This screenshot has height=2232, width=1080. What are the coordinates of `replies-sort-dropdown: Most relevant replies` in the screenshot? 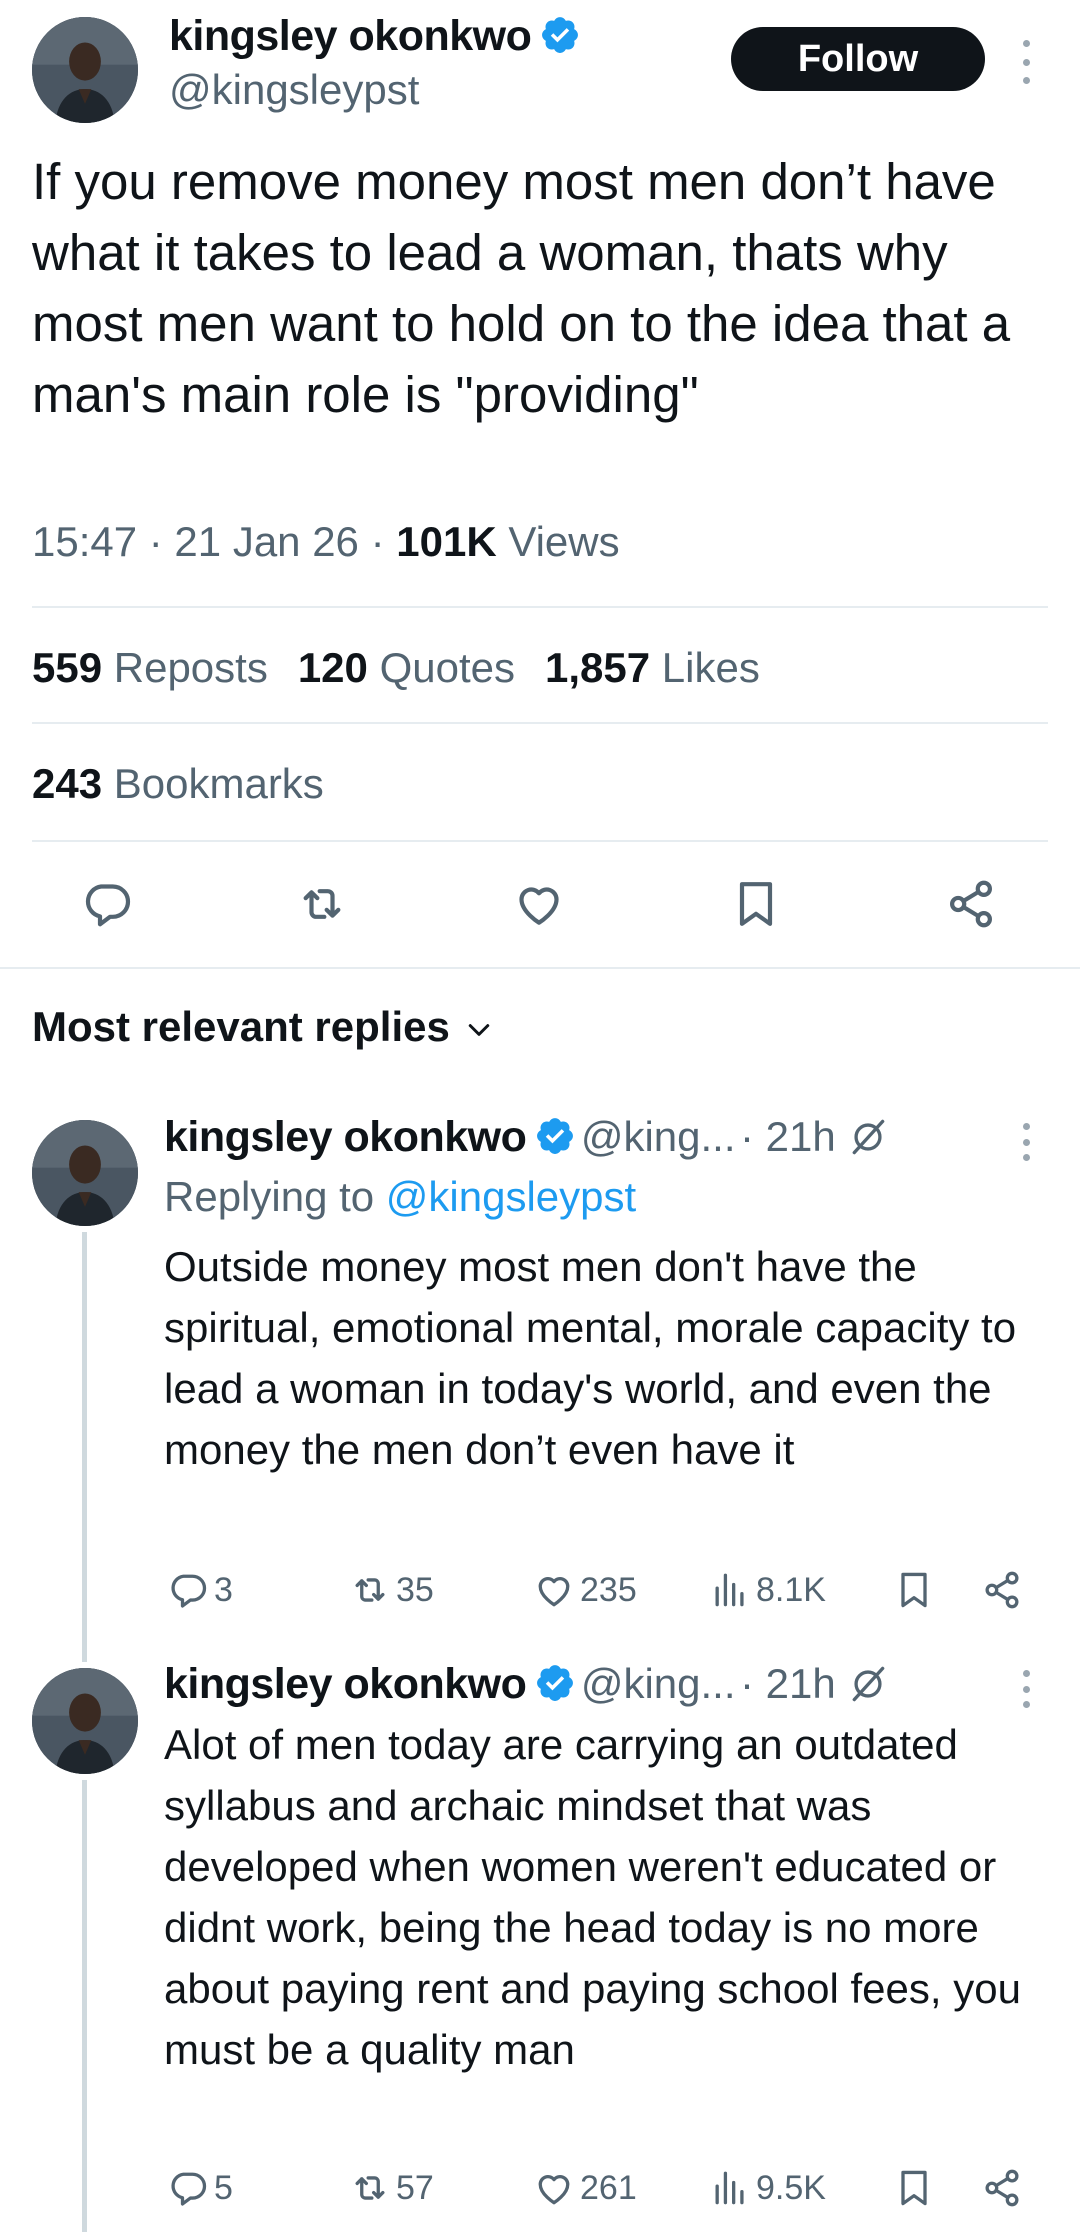 It's located at (263, 1027).